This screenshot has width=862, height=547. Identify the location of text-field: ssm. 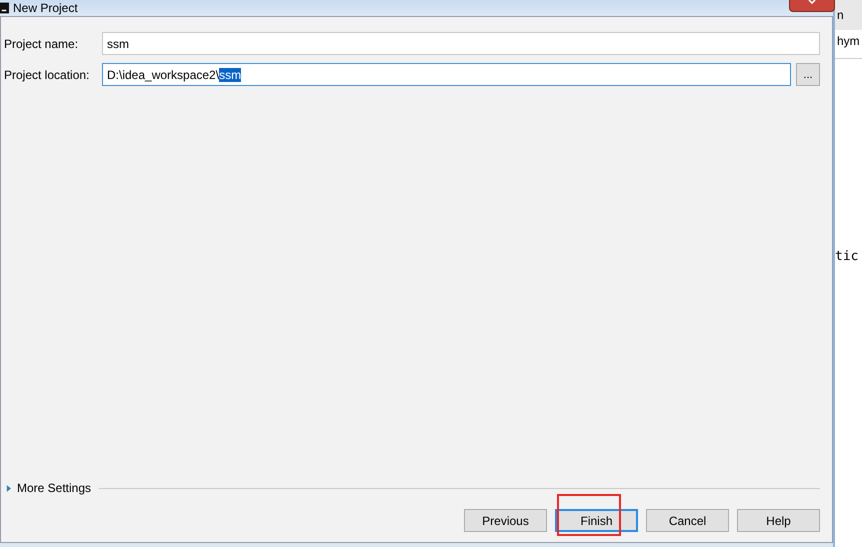
(461, 43).